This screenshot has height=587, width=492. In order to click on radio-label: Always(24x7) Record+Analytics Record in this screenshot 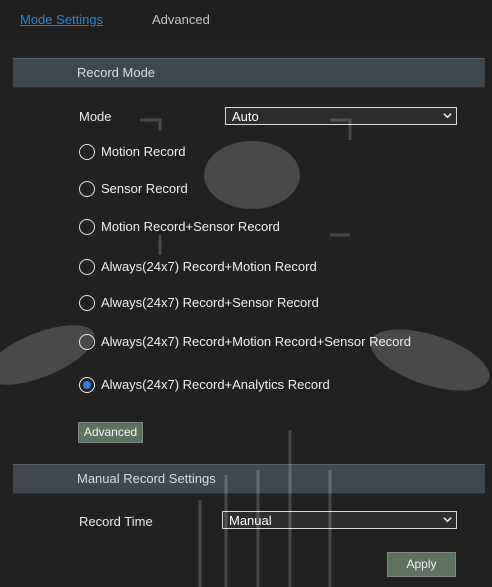, I will do `click(215, 384)`.